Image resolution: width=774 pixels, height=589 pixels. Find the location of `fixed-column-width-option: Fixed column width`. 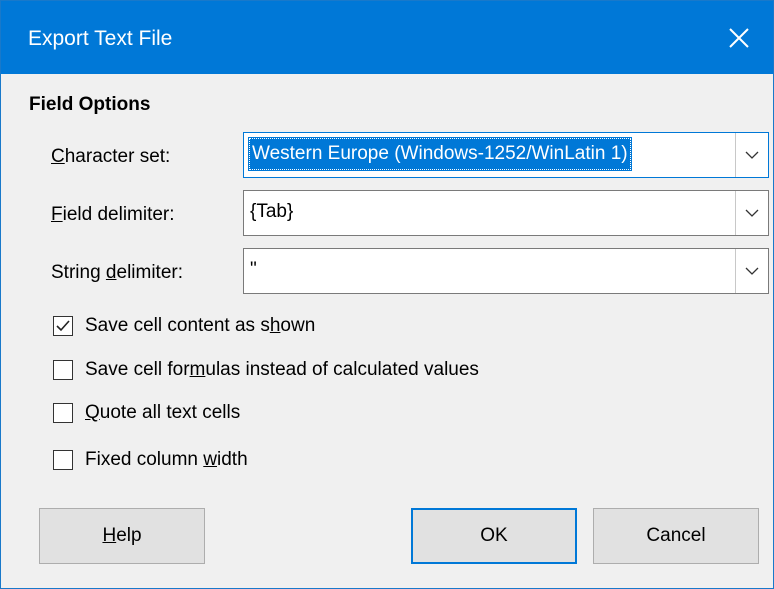

fixed-column-width-option: Fixed column width is located at coordinates (150, 460).